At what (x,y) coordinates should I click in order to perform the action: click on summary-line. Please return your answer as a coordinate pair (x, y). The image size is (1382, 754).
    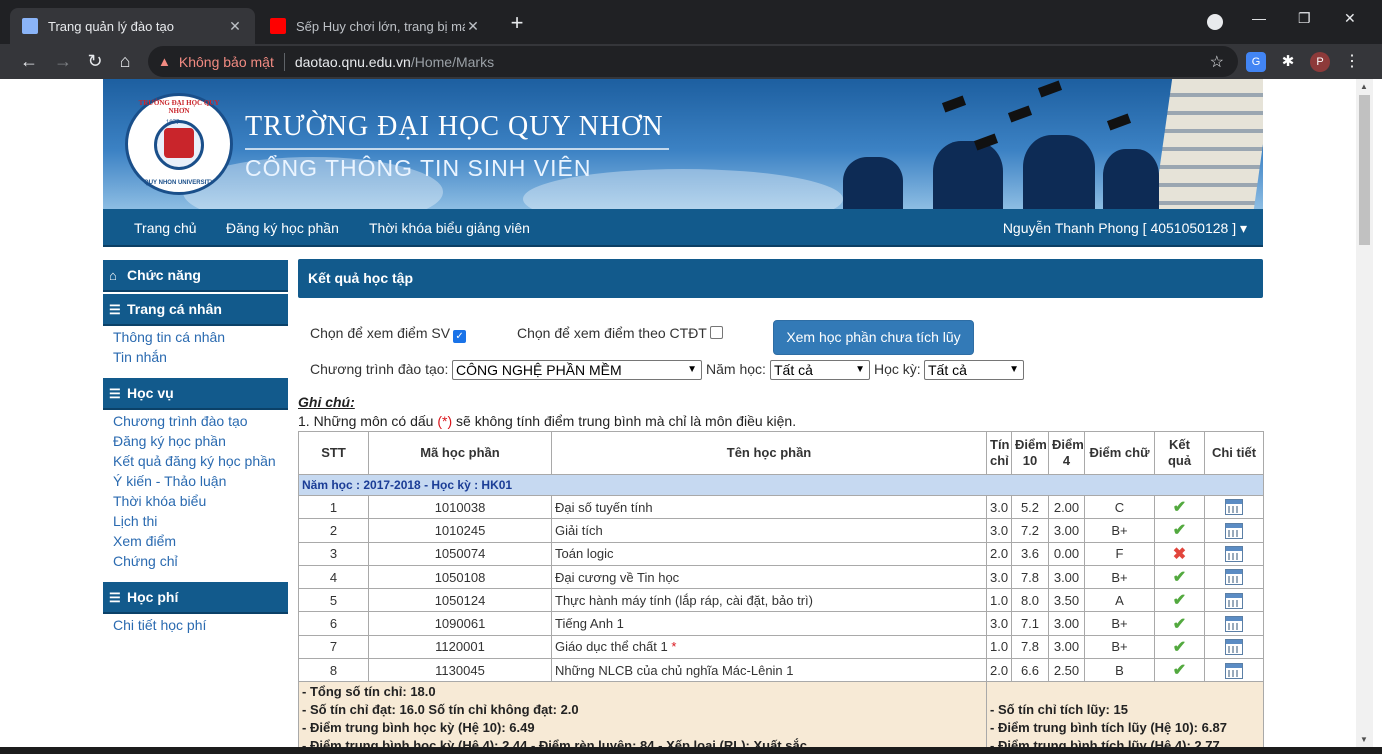
    Looking at the image, I should click on (1125, 693).